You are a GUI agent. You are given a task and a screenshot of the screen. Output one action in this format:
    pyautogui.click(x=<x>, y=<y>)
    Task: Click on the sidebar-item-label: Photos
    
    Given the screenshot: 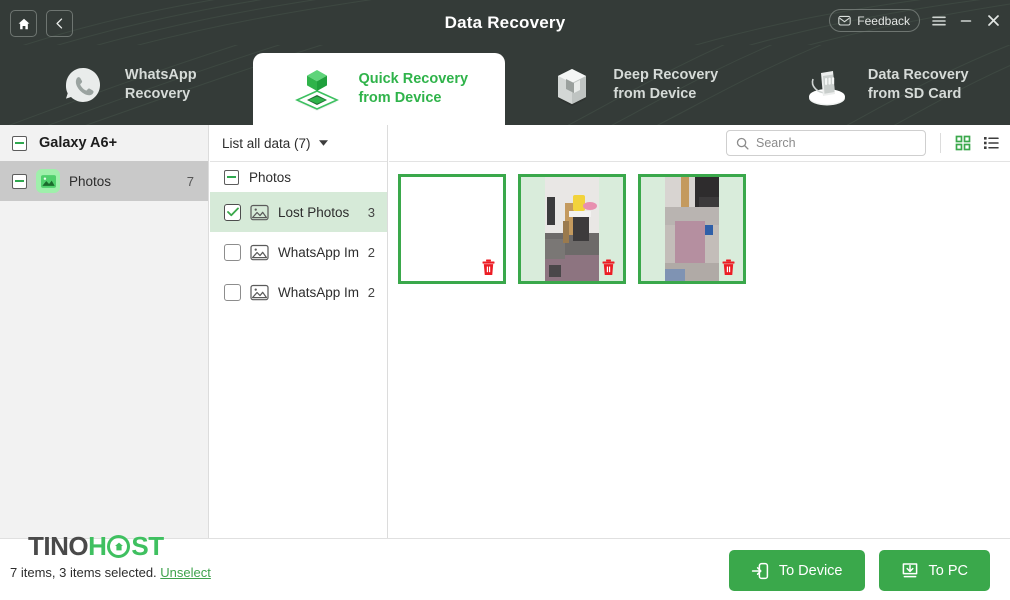 What is the action you would take?
    pyautogui.click(x=90, y=181)
    